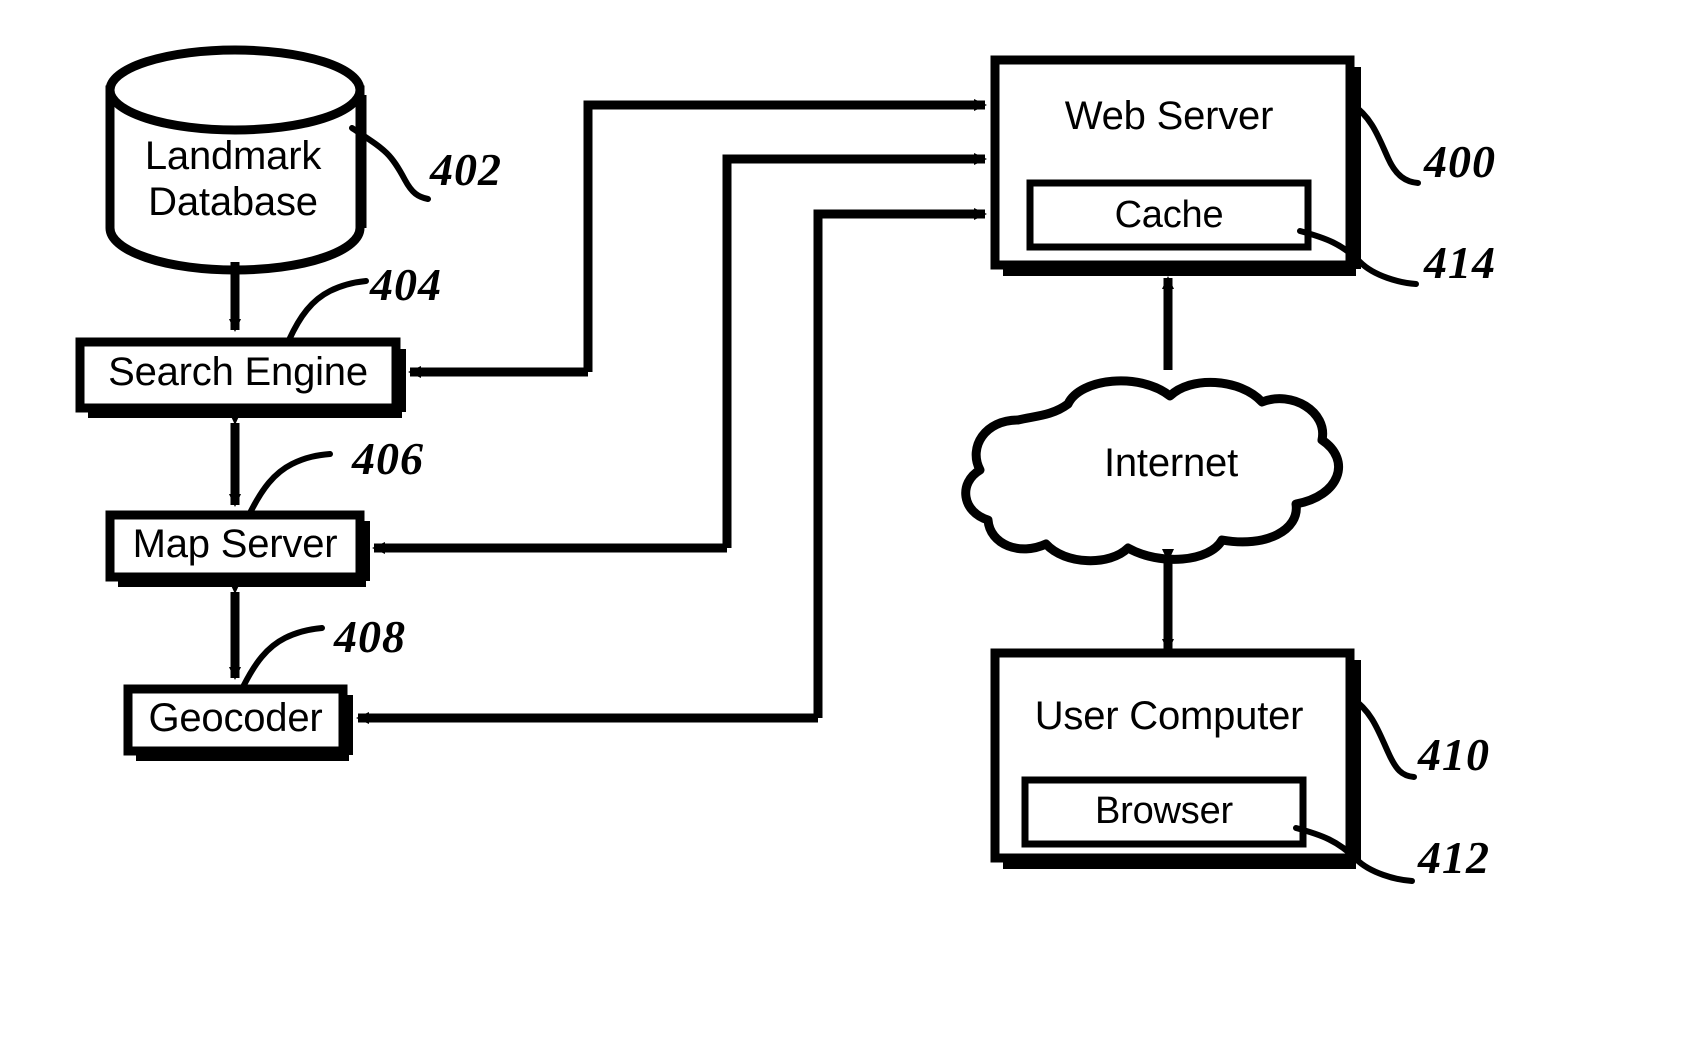  What do you see at coordinates (900, 463) in the screenshot?
I see `arrow-geocoder-to-webserver` at bounding box center [900, 463].